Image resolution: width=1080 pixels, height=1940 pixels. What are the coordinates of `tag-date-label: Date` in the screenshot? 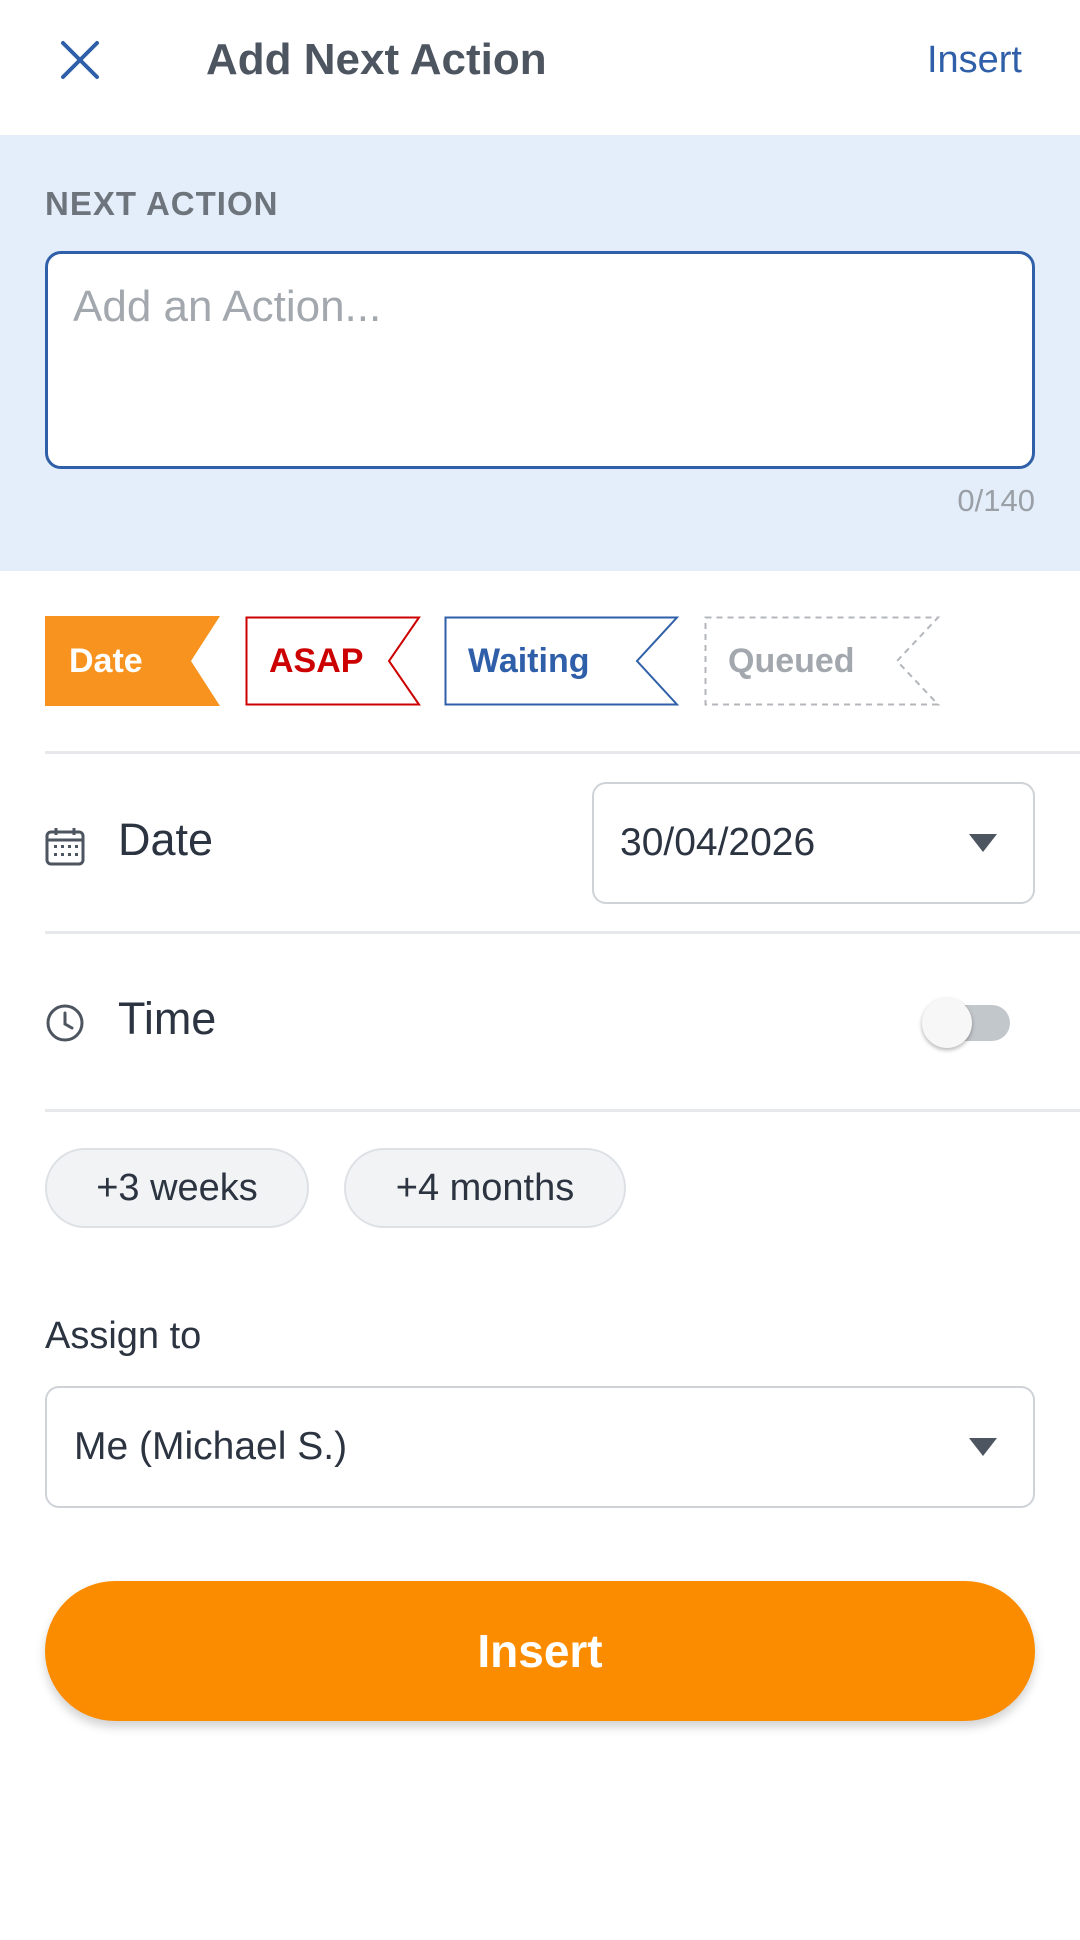 It's located at (106, 660).